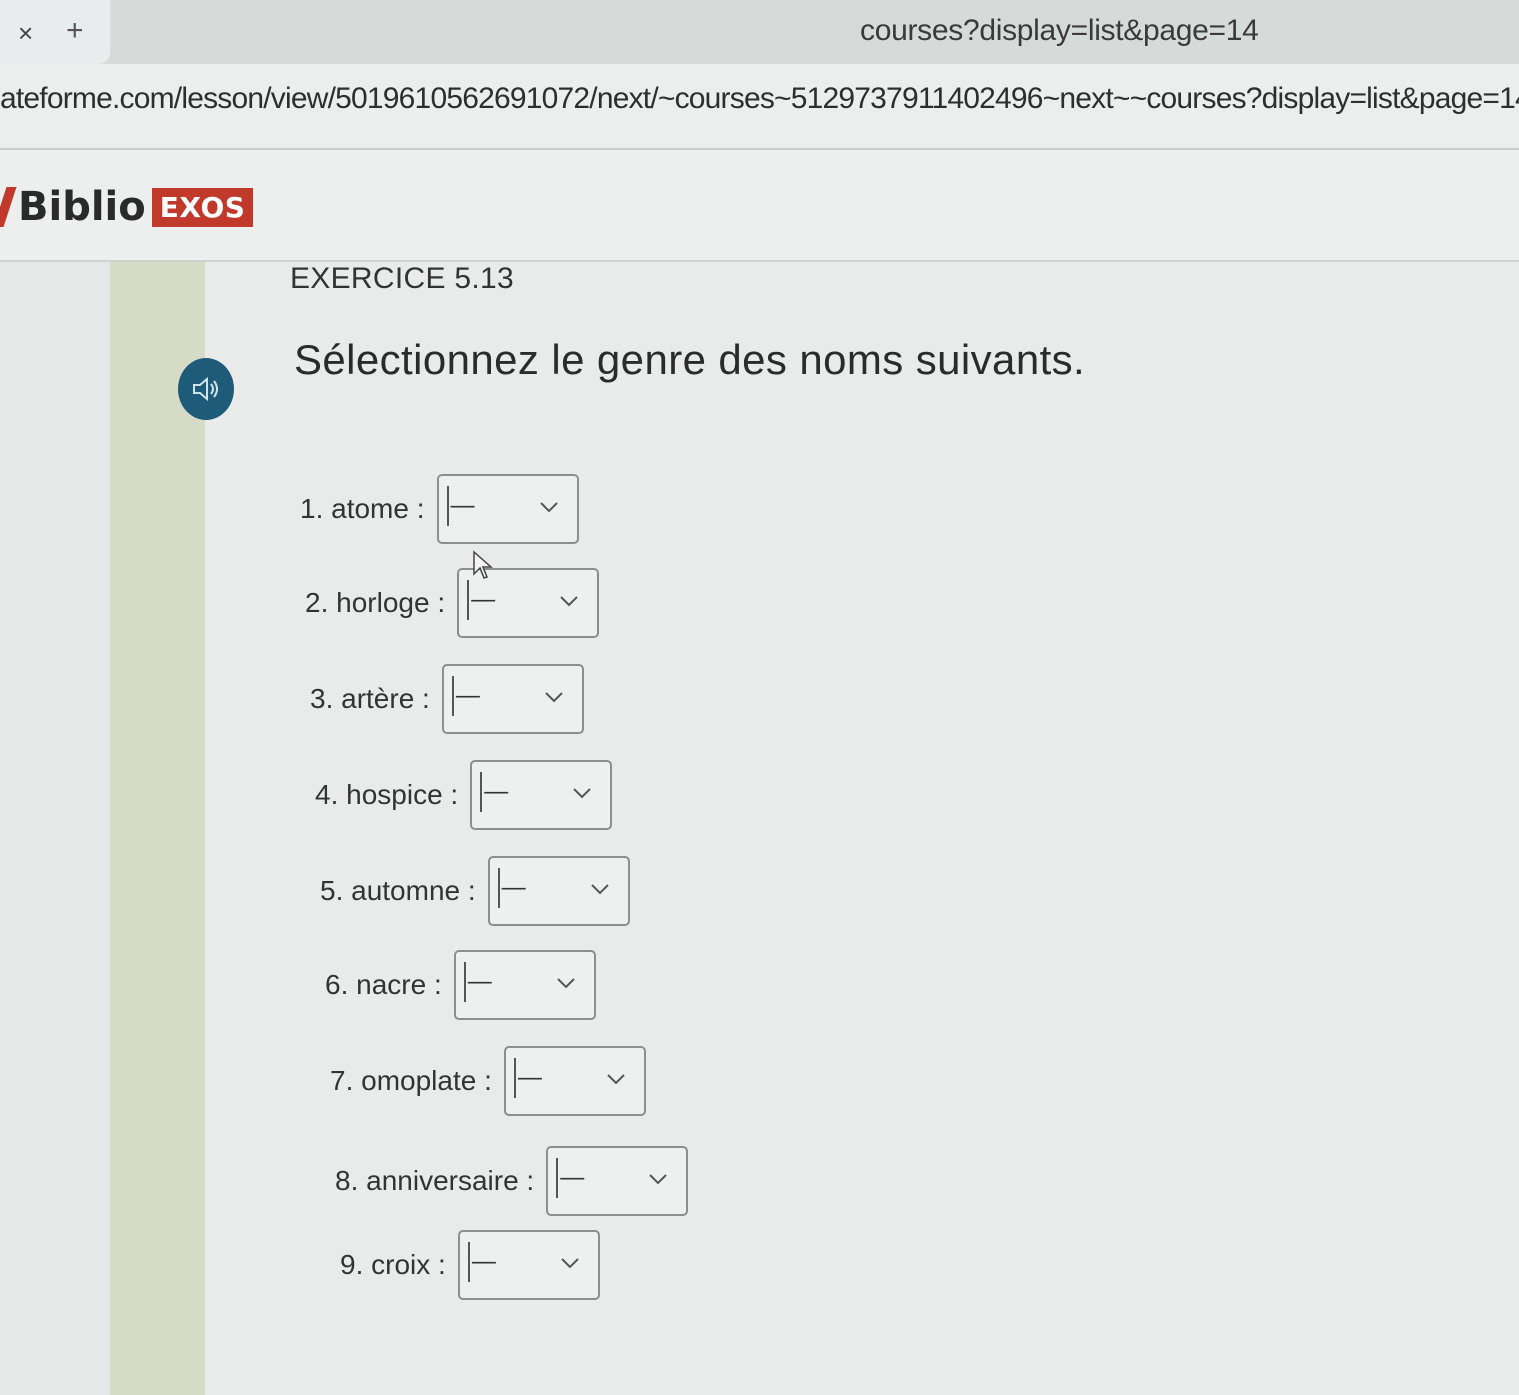 The image size is (1519, 1395). What do you see at coordinates (398, 890) in the screenshot?
I see `item-label: 5. automne :` at bounding box center [398, 890].